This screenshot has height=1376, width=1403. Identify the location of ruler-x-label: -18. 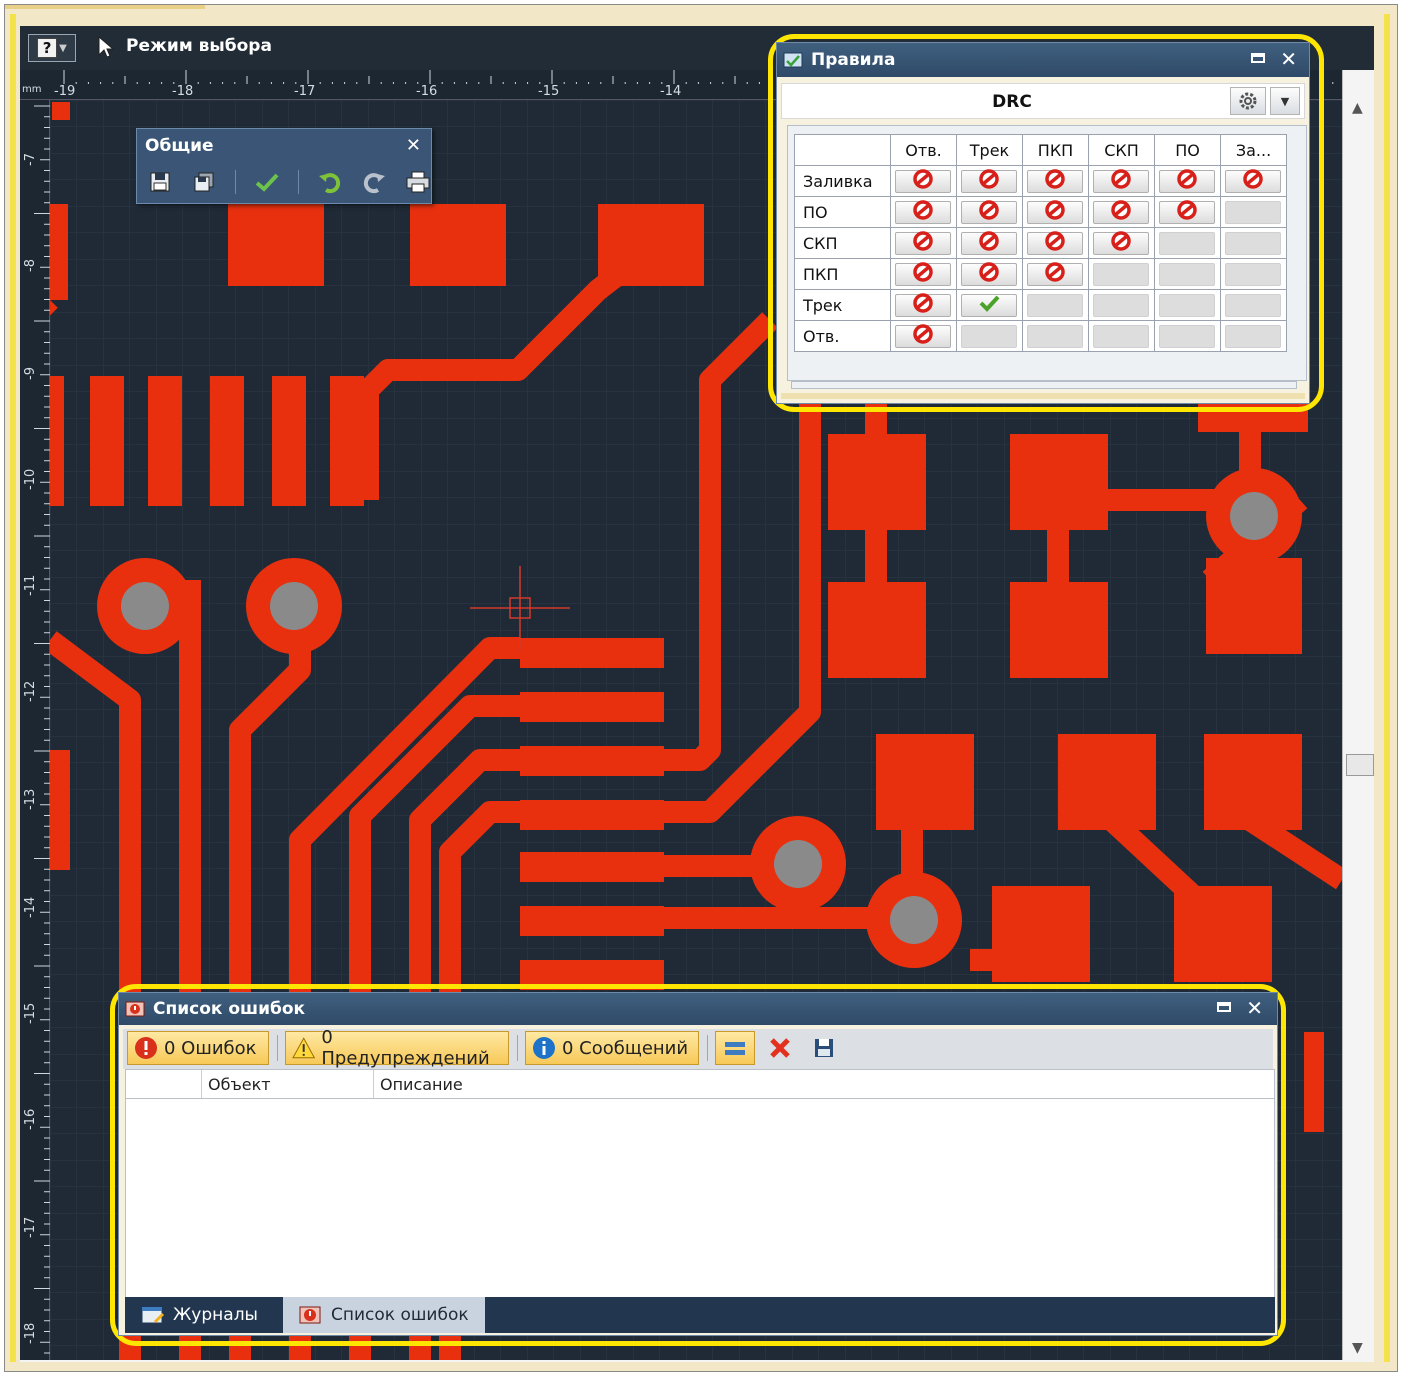
(183, 91).